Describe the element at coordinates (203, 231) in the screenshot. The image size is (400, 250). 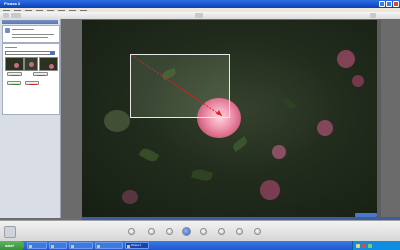
I see `email-icon` at that location.